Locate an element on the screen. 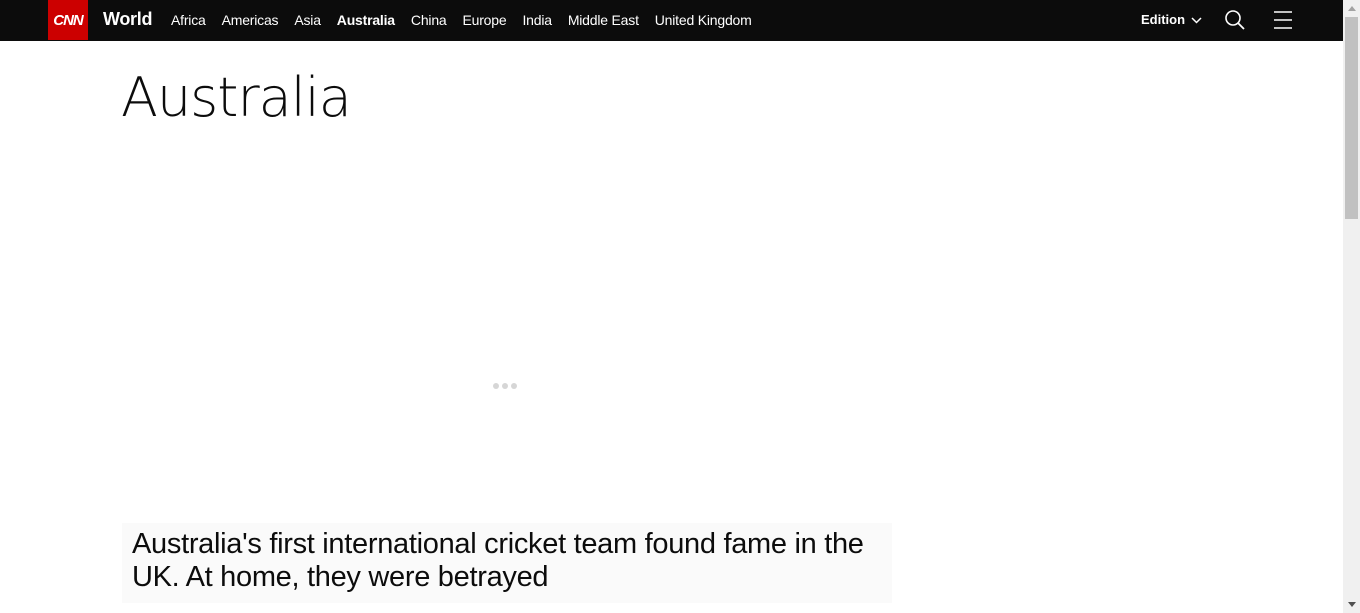  scrollbar-thumb is located at coordinates (1351, 118).